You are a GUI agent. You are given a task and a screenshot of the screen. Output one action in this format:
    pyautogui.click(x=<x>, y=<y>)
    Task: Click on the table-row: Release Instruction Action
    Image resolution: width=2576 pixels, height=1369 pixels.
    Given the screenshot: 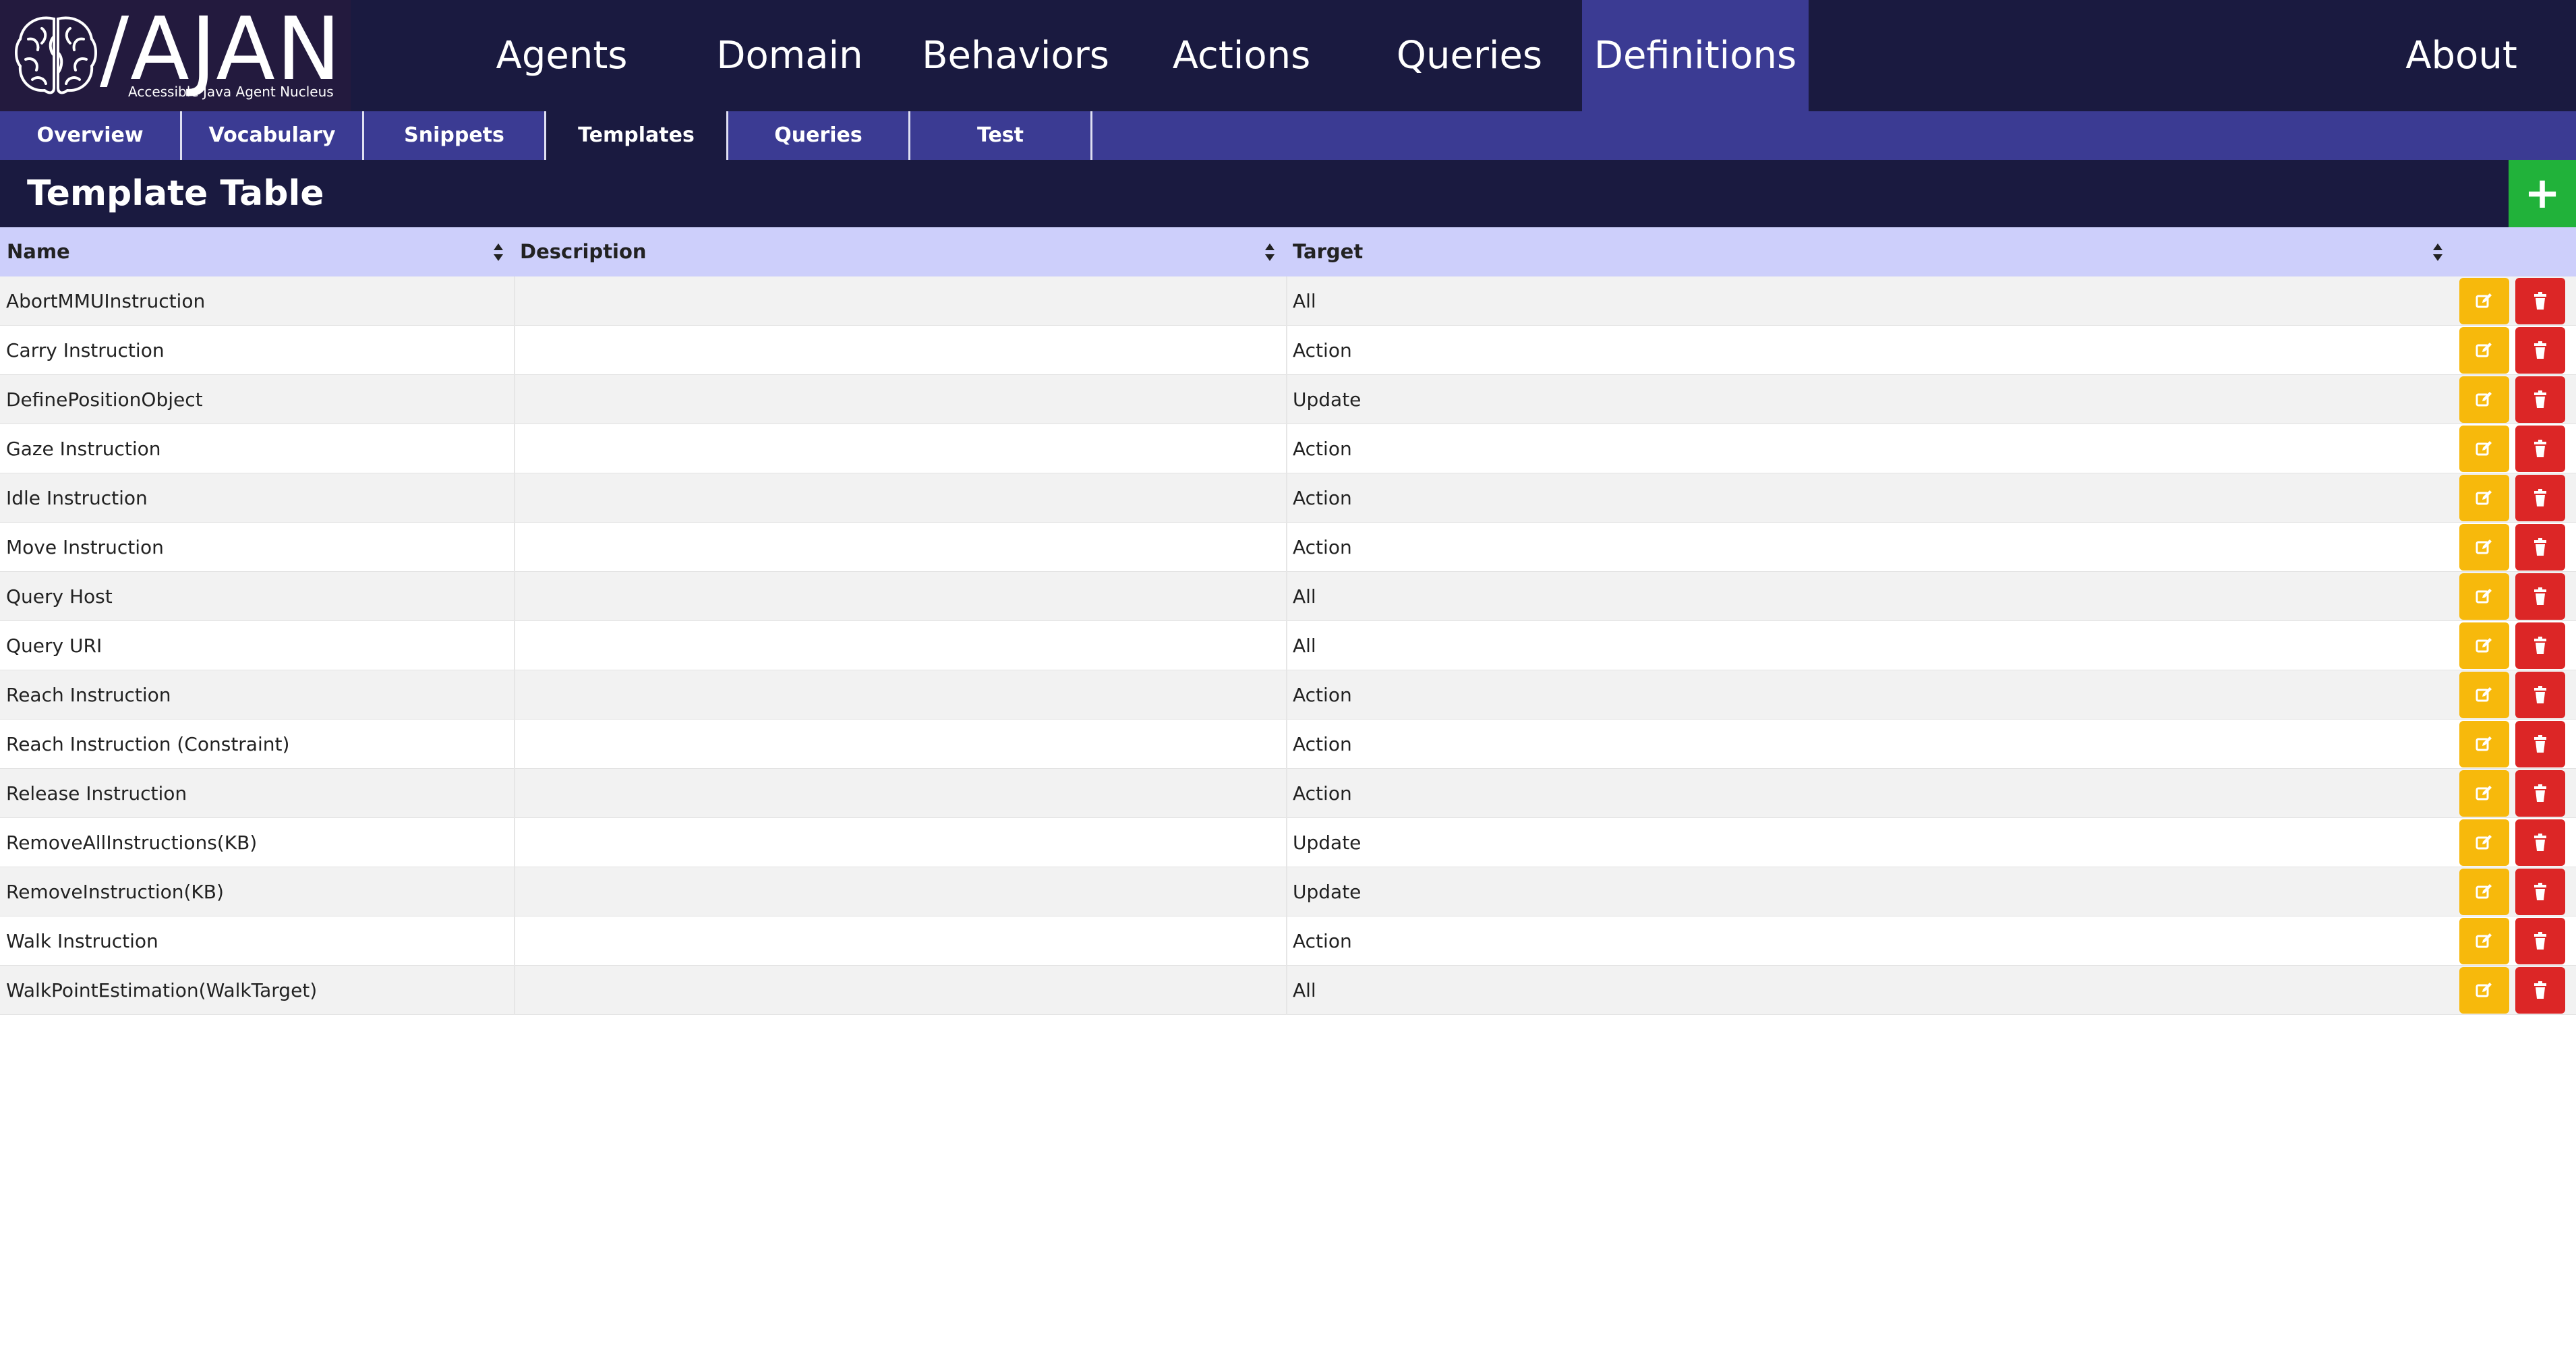 What is the action you would take?
    pyautogui.click(x=1288, y=794)
    